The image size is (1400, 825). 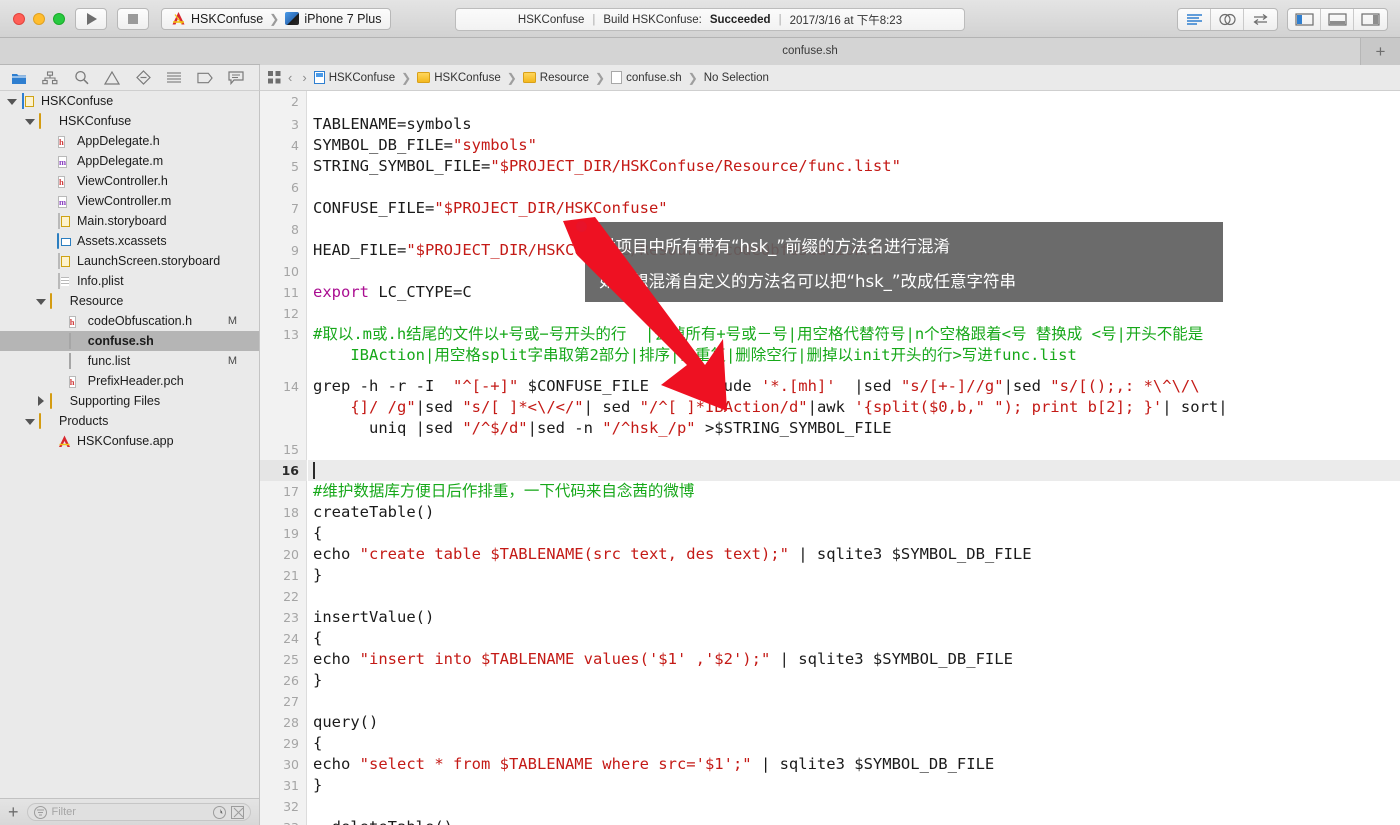 I want to click on version-editor-button, so click(x=1260, y=19).